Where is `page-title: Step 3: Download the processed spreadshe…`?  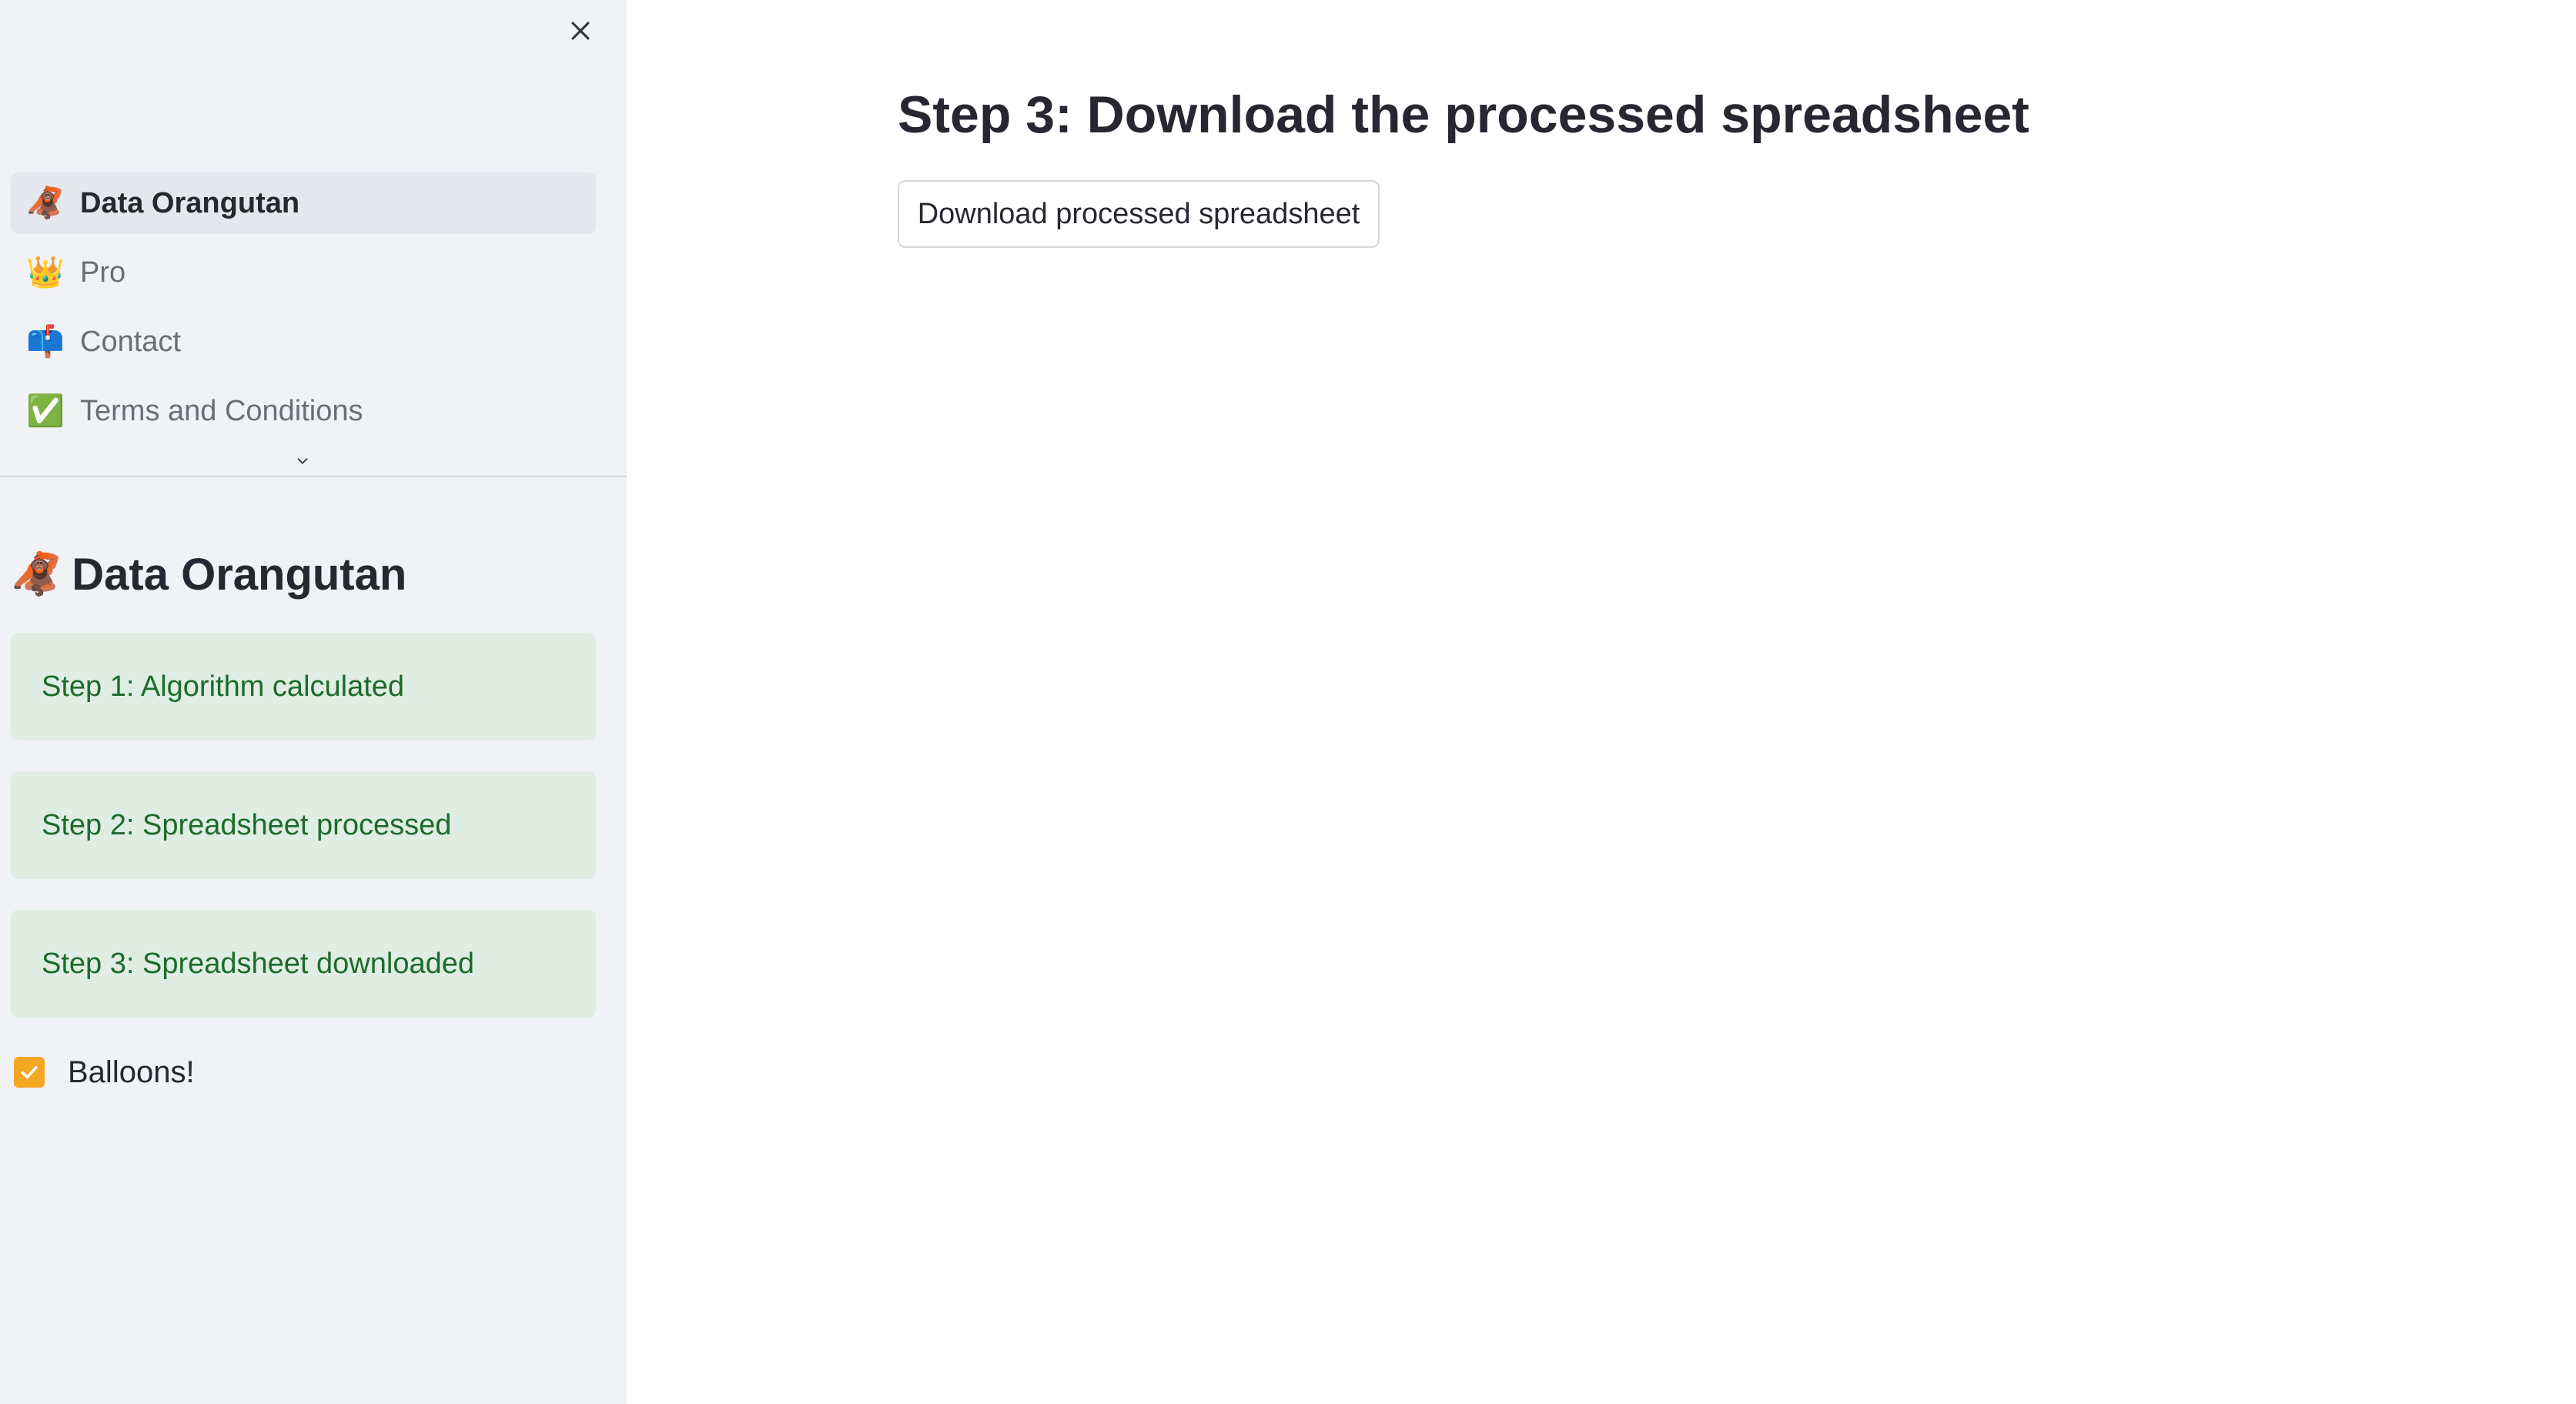 page-title: Step 3: Download the processed spreadshe… is located at coordinates (1464, 114).